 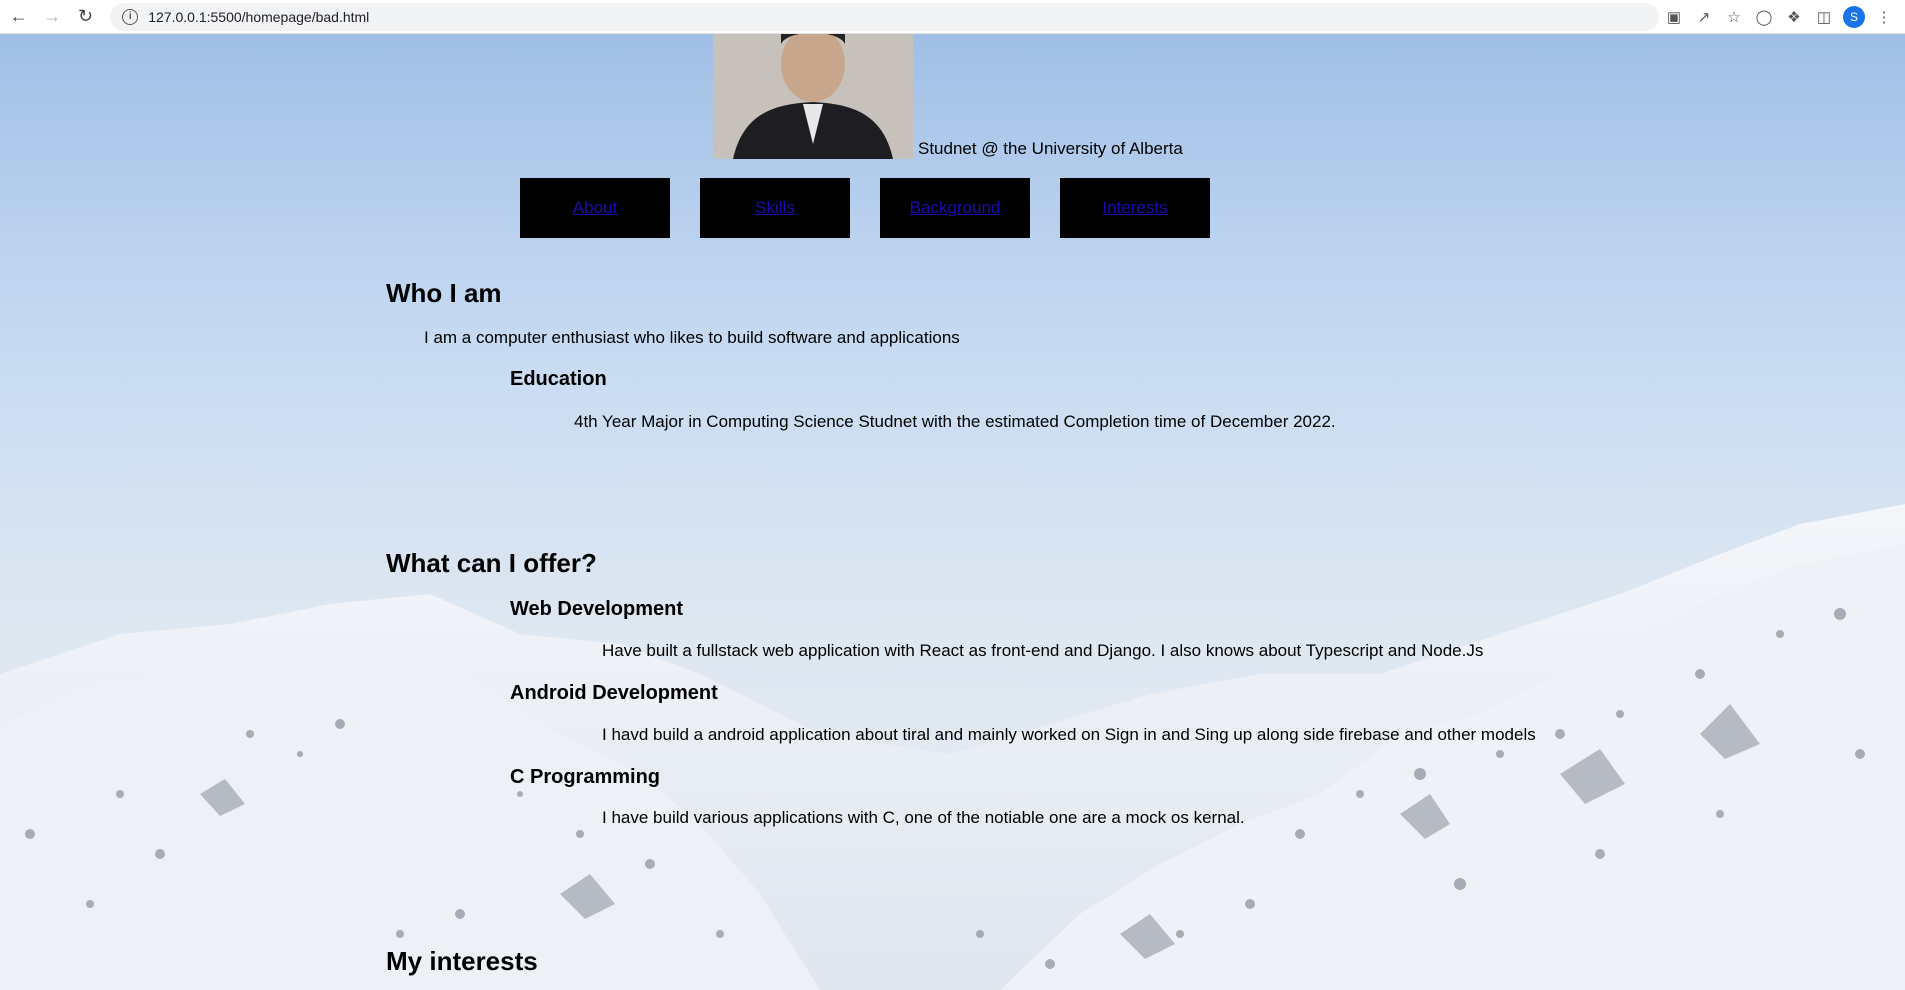 I want to click on translate-icon: ▣, so click(x=1674, y=17).